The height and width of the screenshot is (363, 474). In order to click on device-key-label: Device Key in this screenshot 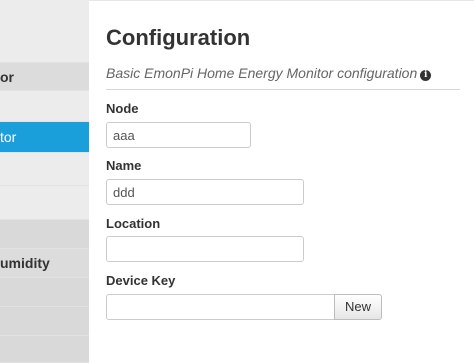, I will do `click(141, 280)`.